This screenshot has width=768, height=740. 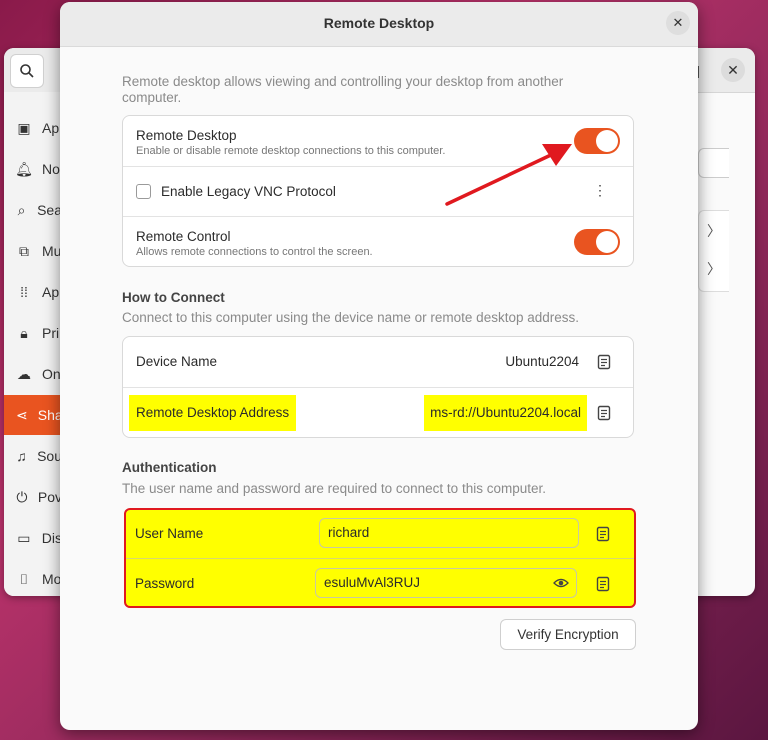 I want to click on password-input: esuluMvAl3RUJ, so click(x=446, y=583).